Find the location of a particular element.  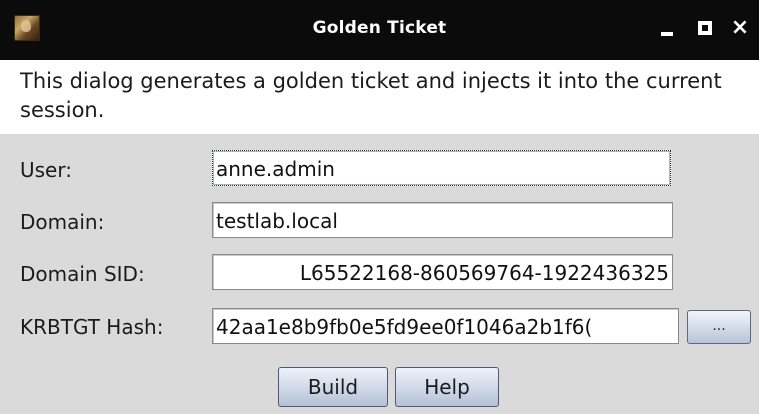

domain-sid-field: L65522168-860569764-1922436325 is located at coordinates (442, 272).